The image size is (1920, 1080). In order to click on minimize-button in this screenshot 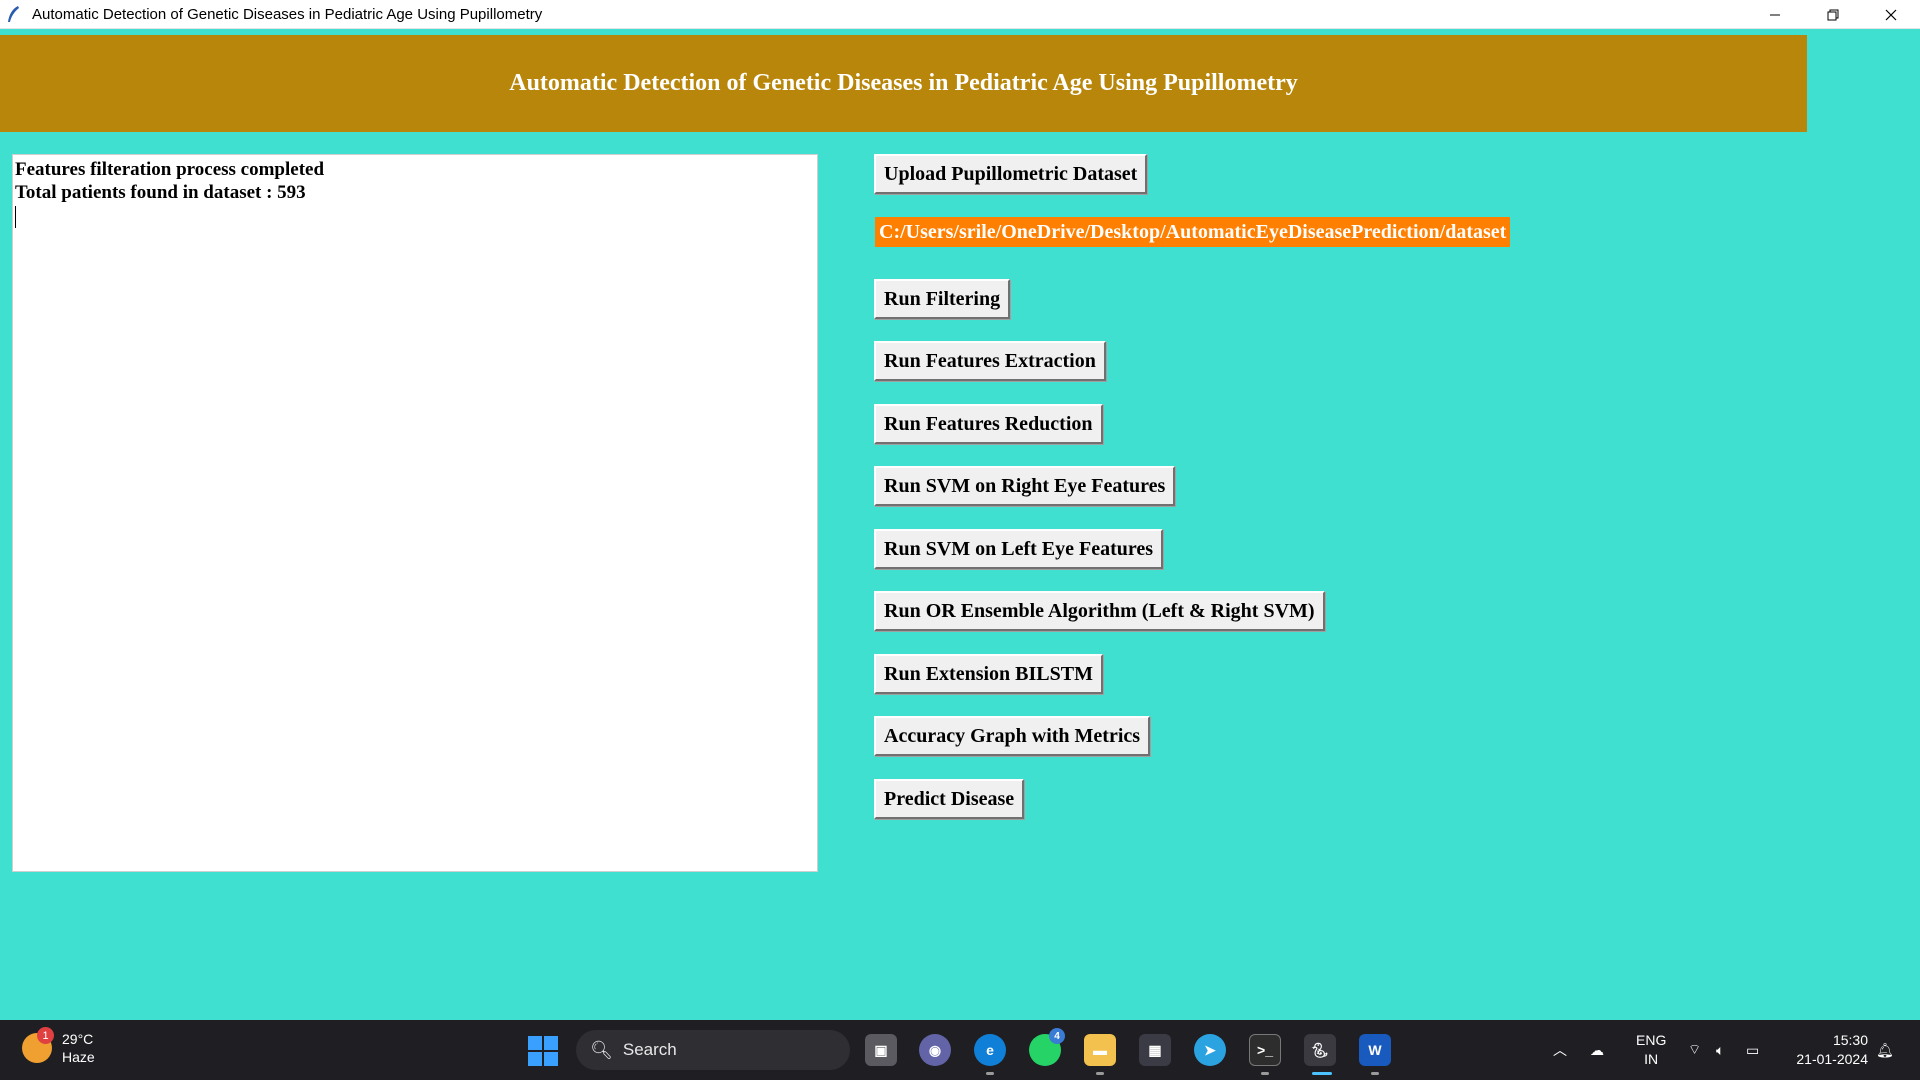, I will do `click(1775, 14)`.